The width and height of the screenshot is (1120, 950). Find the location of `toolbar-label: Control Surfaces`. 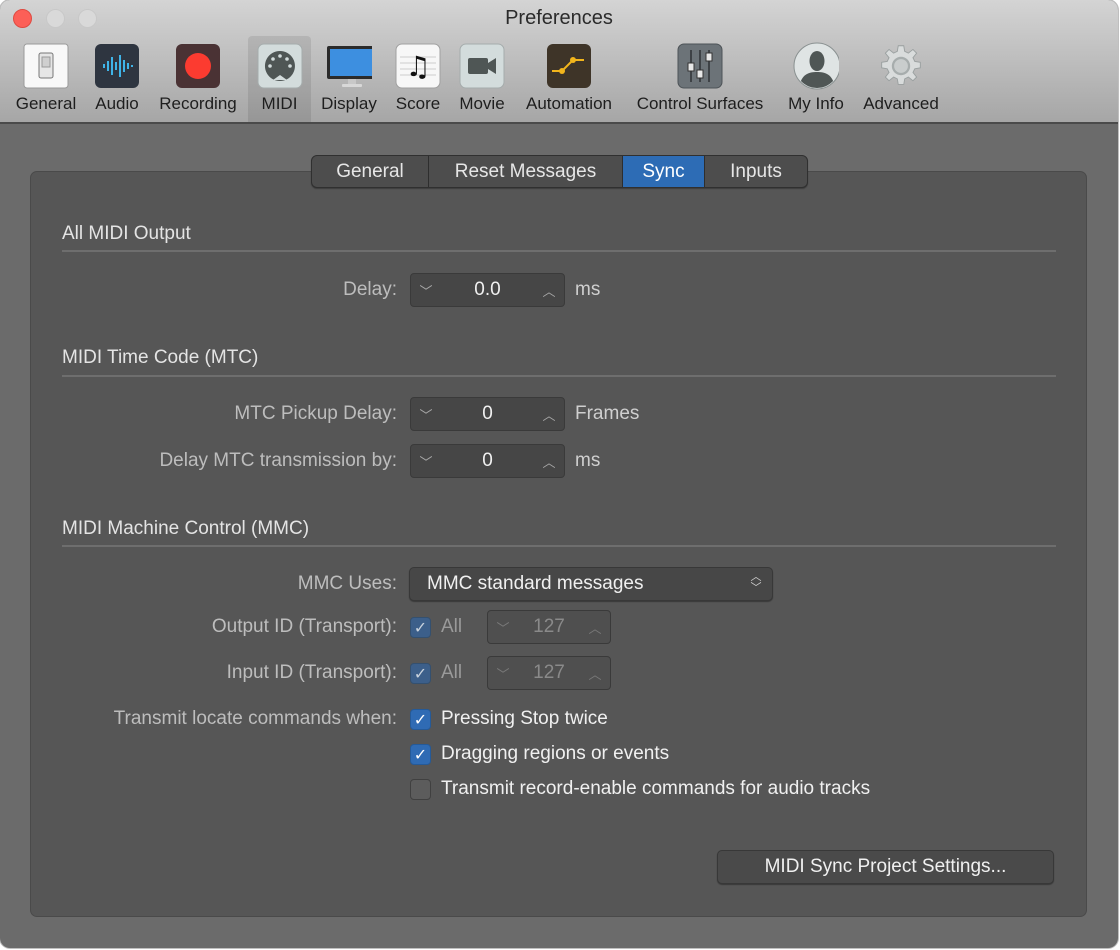

toolbar-label: Control Surfaces is located at coordinates (700, 103).